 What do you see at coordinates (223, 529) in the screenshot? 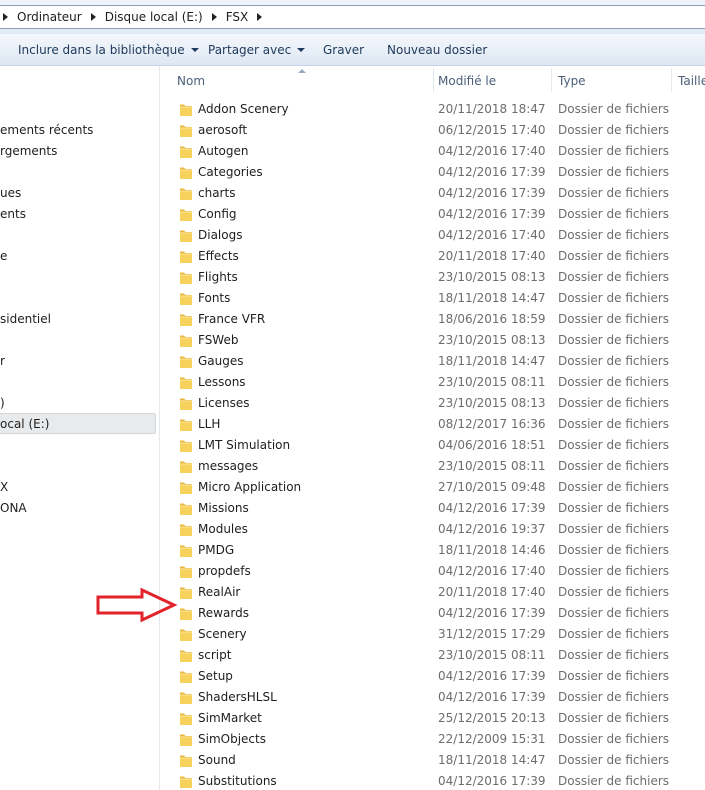
I see `file-name: Modules` at bounding box center [223, 529].